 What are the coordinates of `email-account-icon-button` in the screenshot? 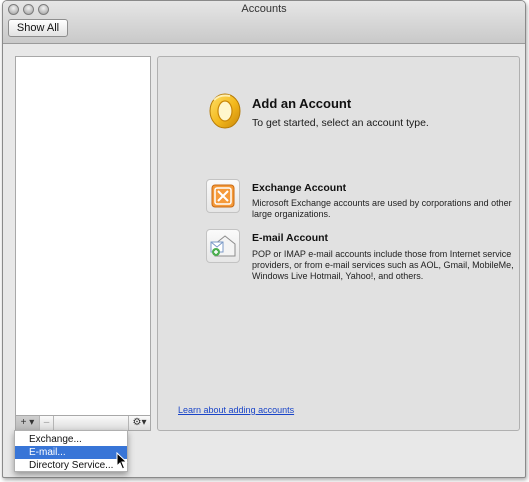 It's located at (223, 246).